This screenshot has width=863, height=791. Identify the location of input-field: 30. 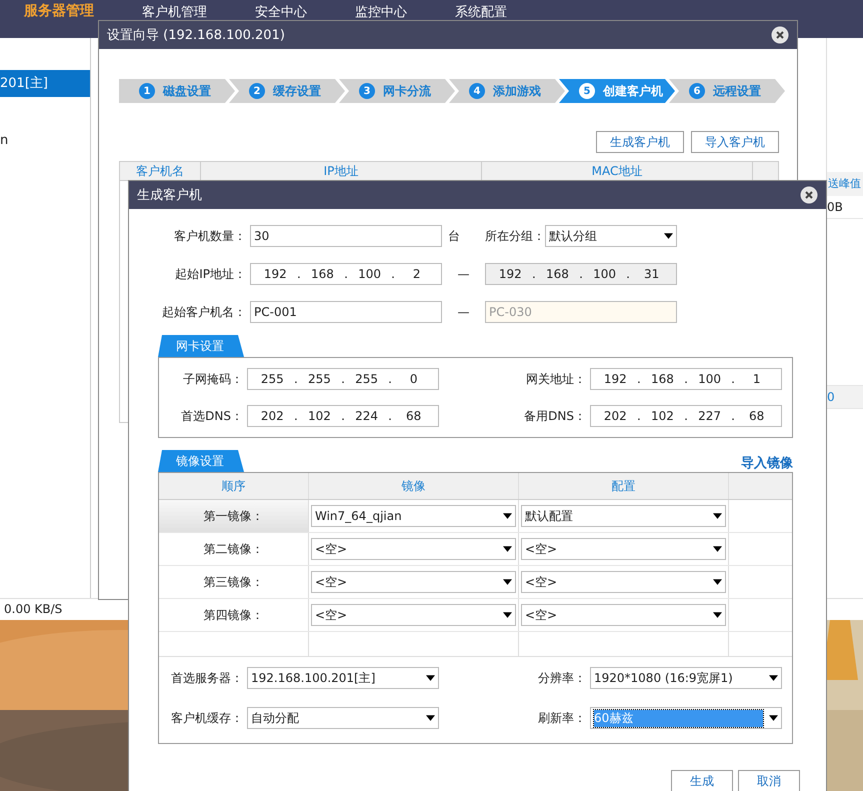
(346, 236).